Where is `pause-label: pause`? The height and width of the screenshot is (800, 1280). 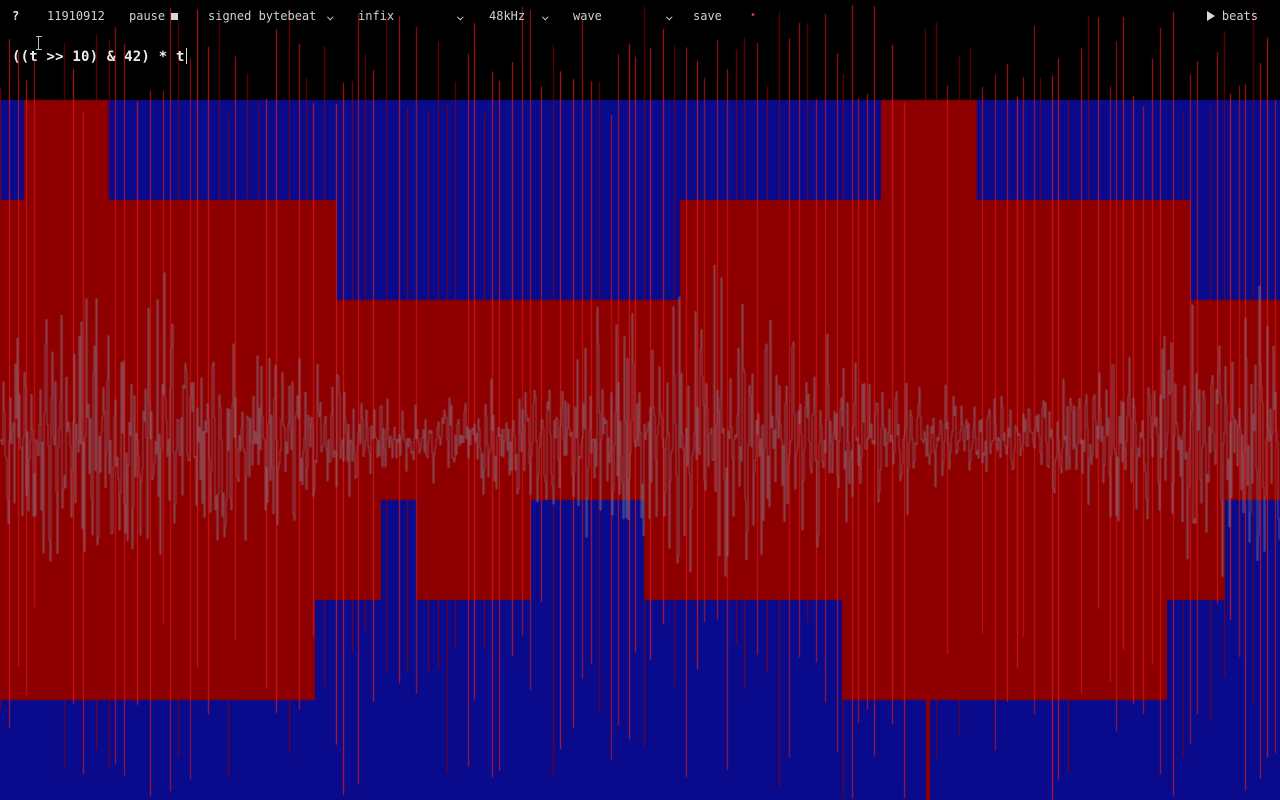 pause-label: pause is located at coordinates (147, 16).